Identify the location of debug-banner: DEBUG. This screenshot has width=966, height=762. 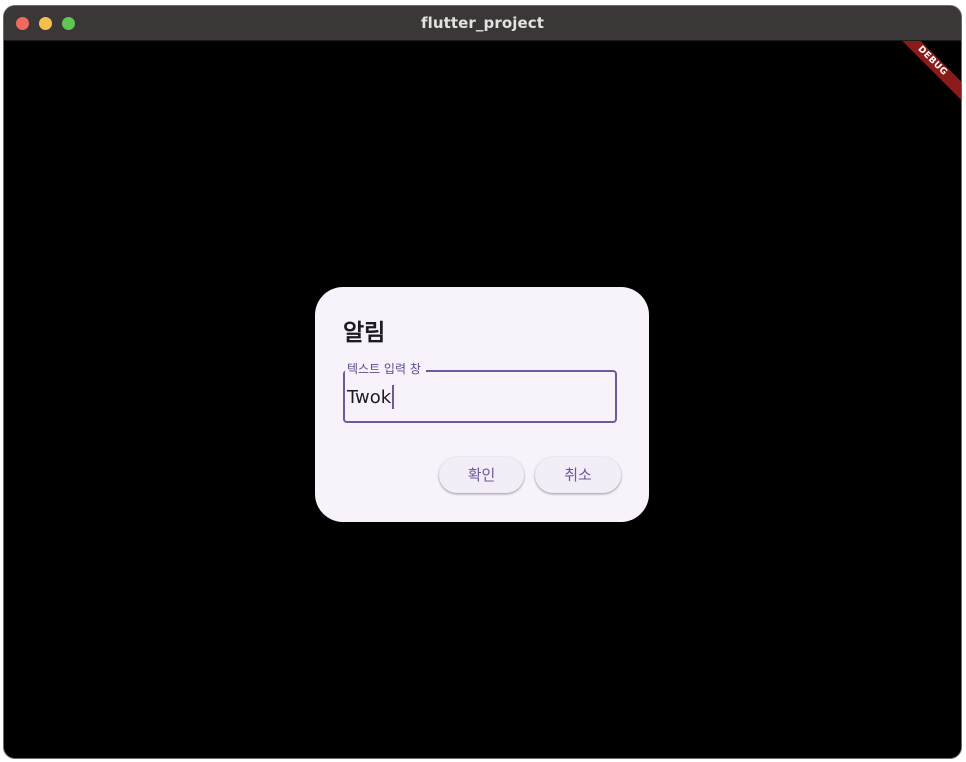
(921, 81).